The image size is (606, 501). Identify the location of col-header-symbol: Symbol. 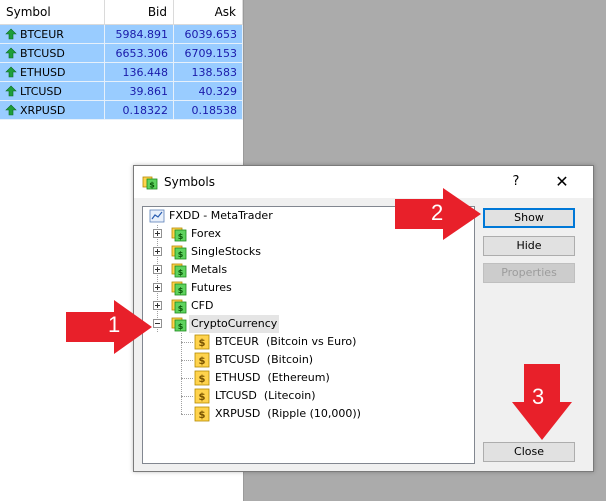
(52, 12).